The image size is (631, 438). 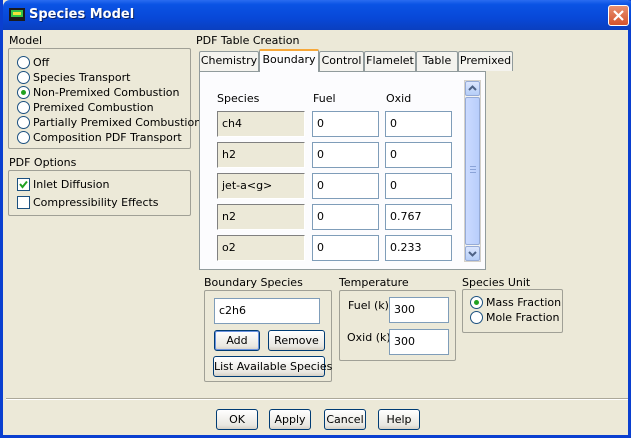 What do you see at coordinates (419, 342) in the screenshot?
I see `oxid-temperature-input: 300` at bounding box center [419, 342].